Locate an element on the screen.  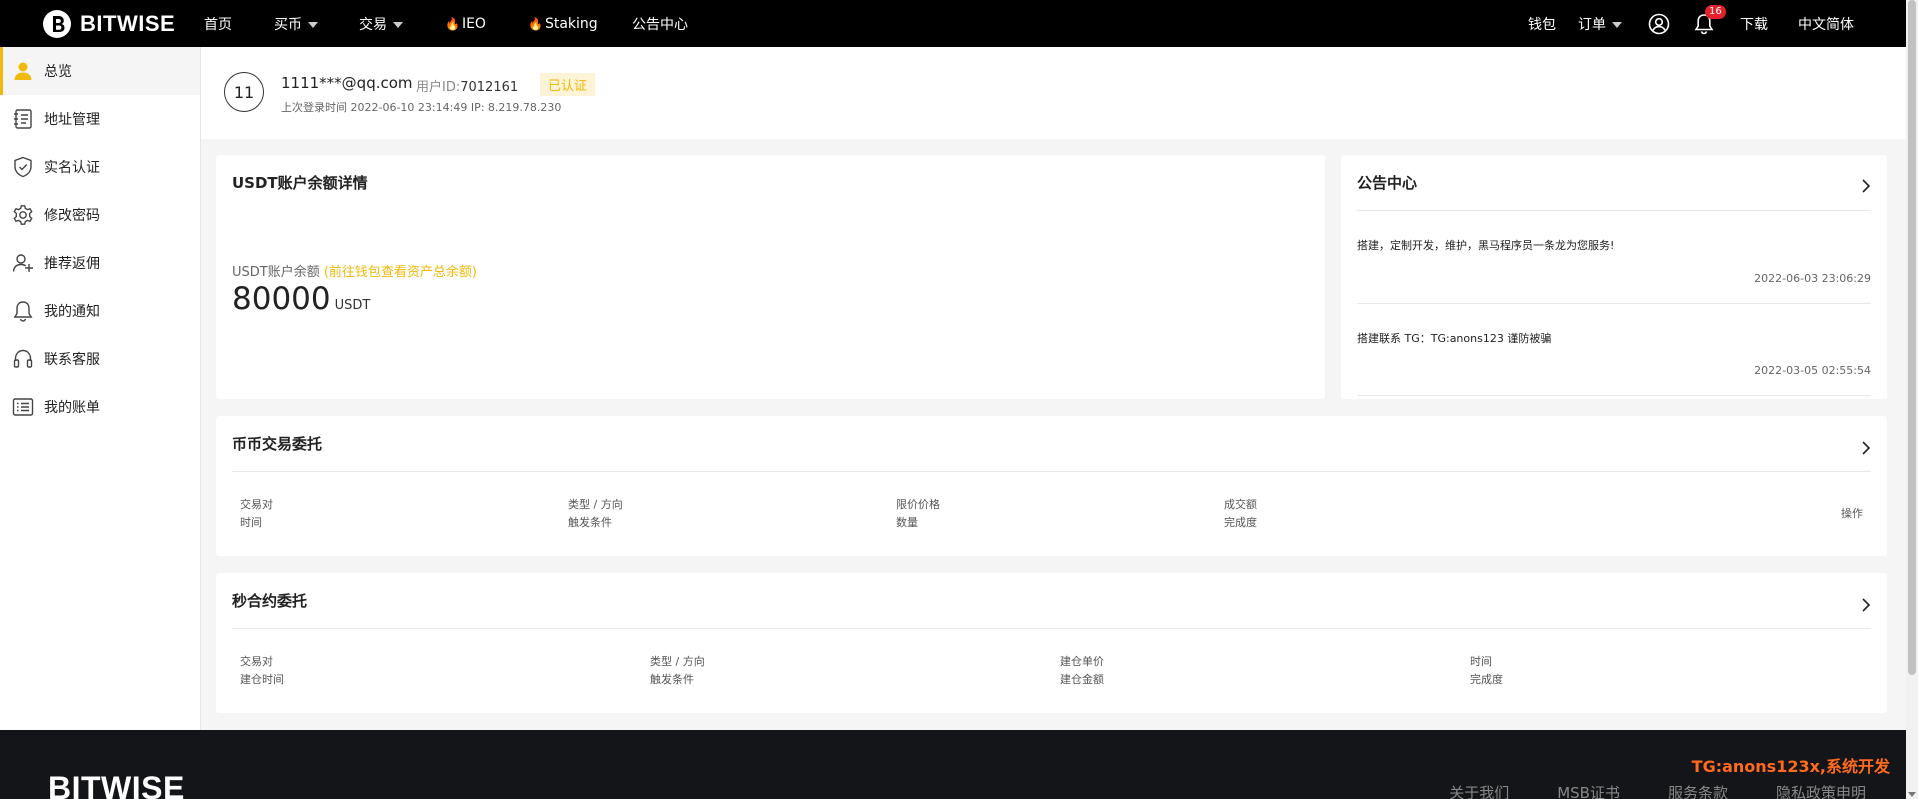
shield-check-icon is located at coordinates (23, 167).